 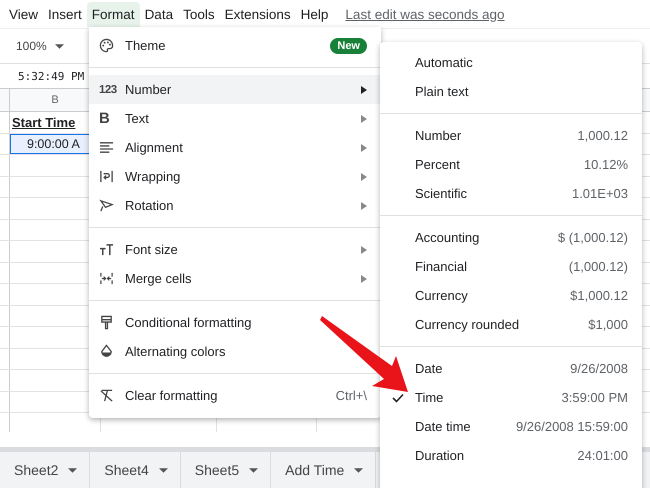 What do you see at coordinates (235, 351) in the screenshot?
I see `menu-item: Alternating colors` at bounding box center [235, 351].